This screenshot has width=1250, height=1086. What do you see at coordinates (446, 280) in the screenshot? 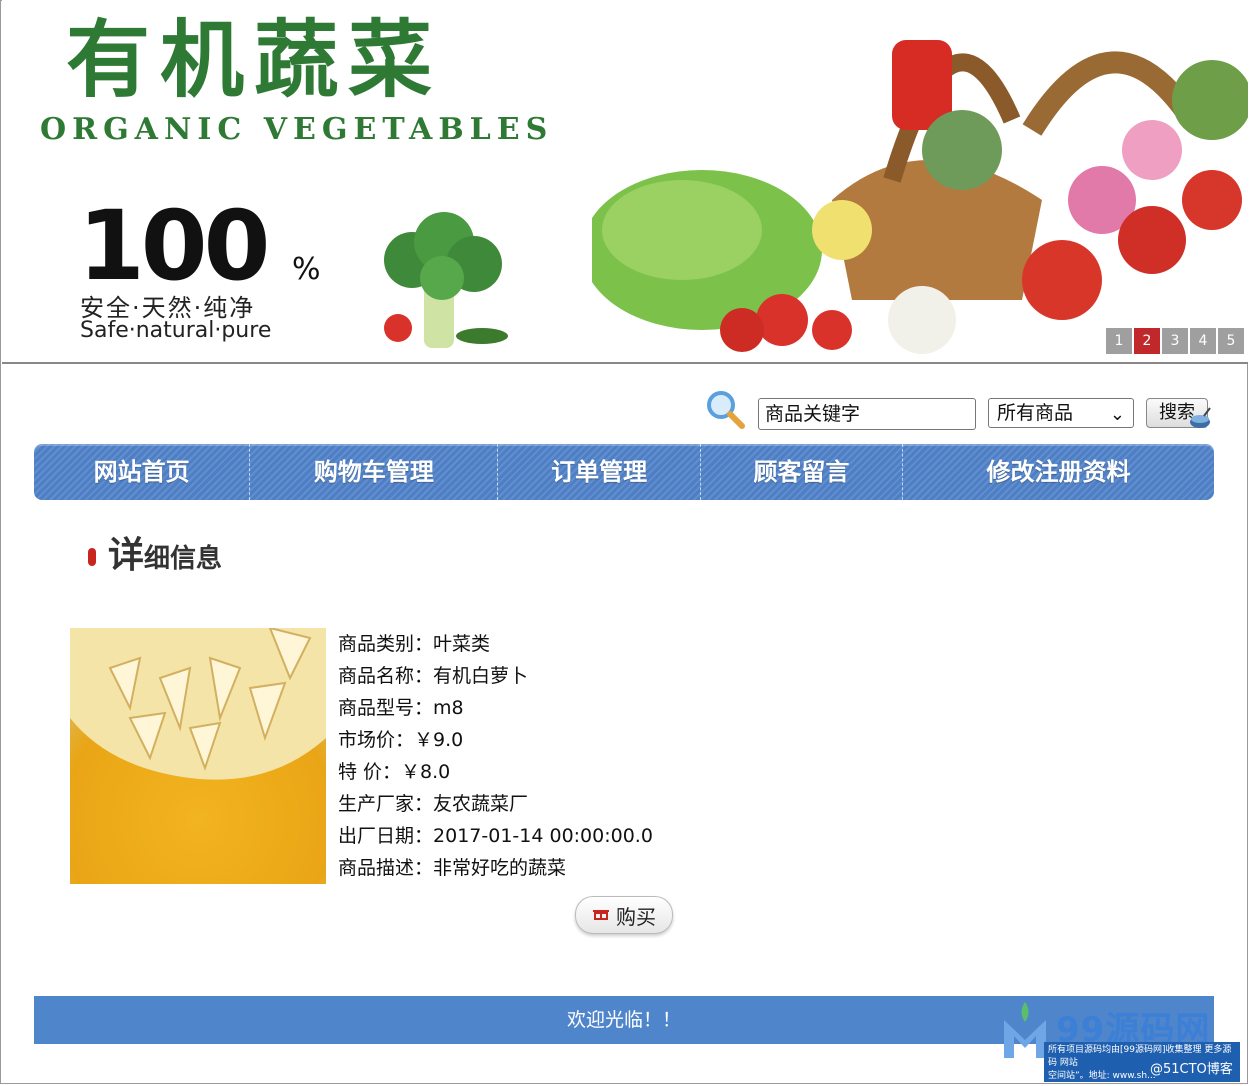
I see `broccoli-image` at bounding box center [446, 280].